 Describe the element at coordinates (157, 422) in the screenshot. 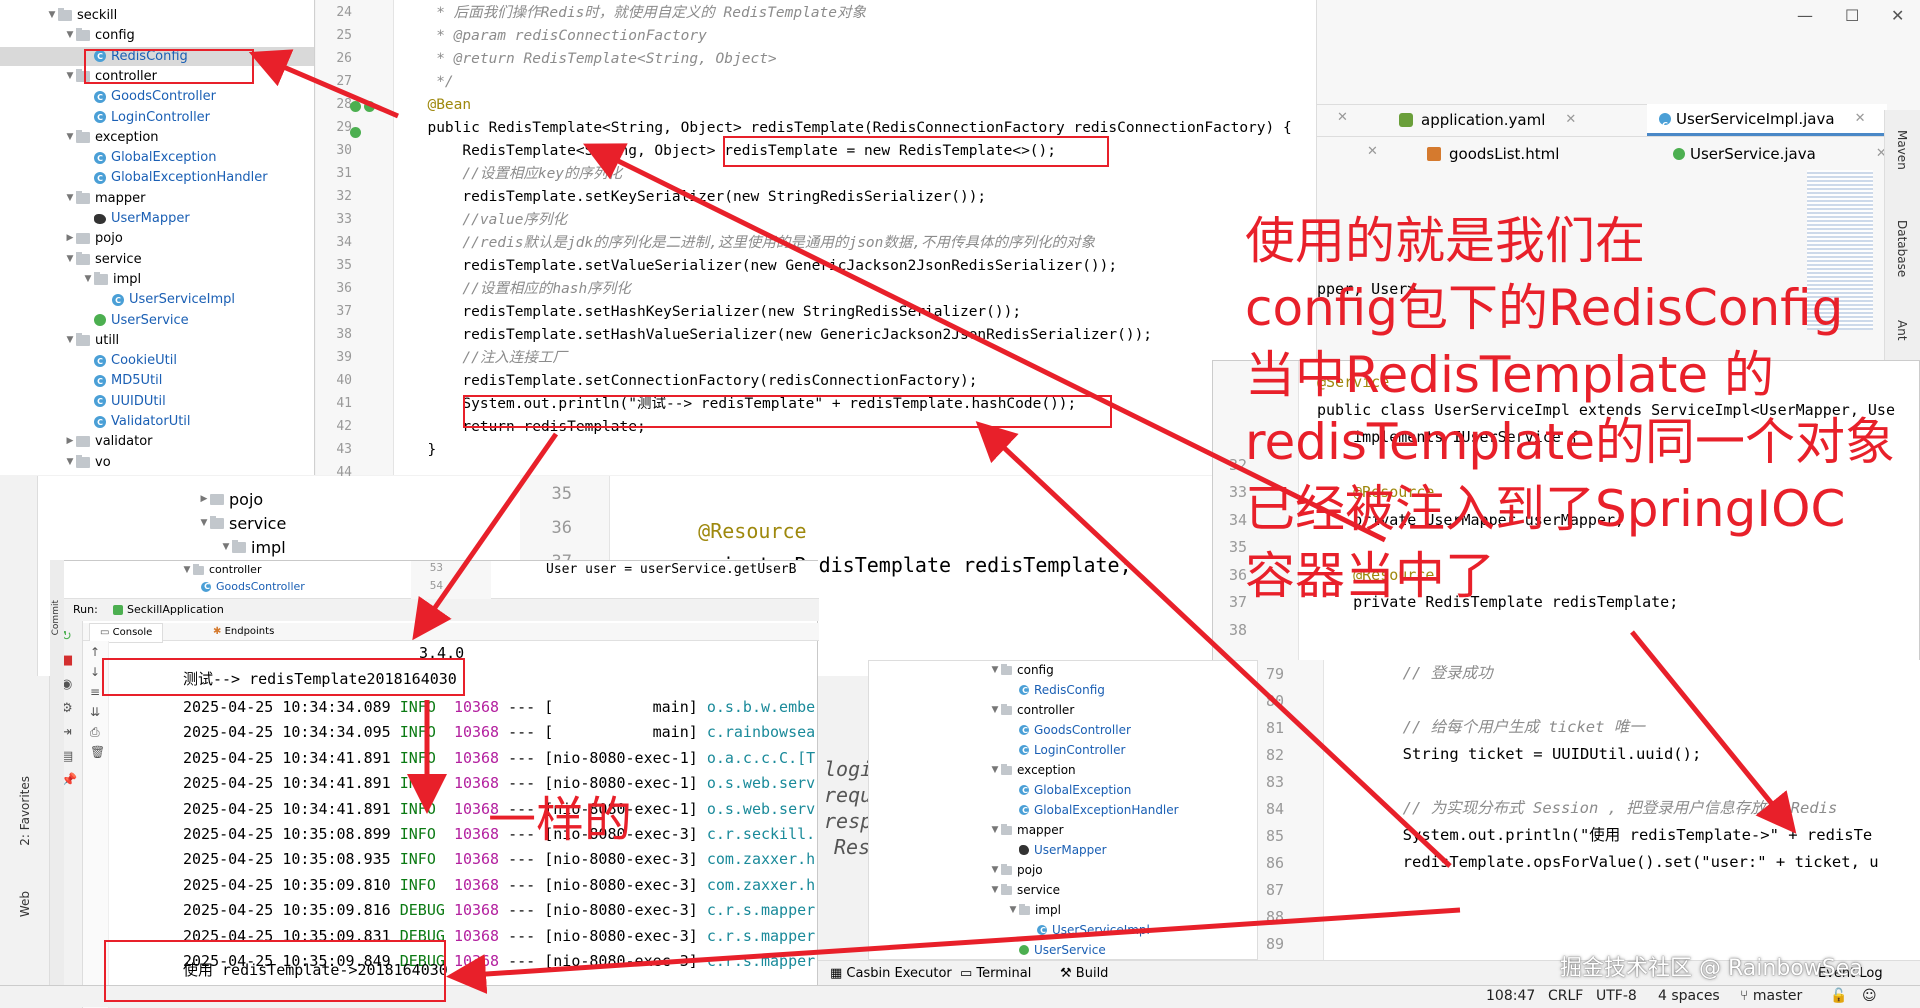

I see `tree-item: ValidatorUtil` at that location.